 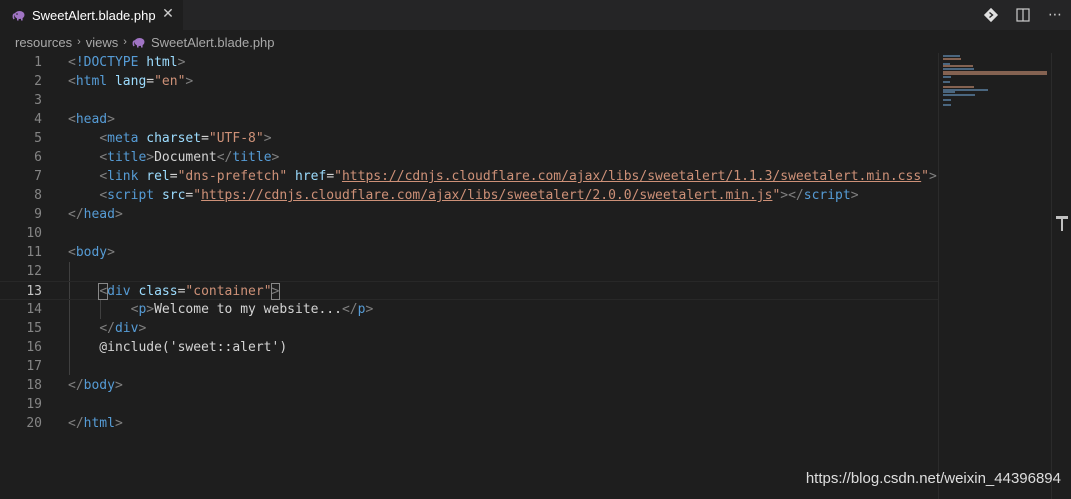 What do you see at coordinates (252, 157) in the screenshot?
I see `code-token: title` at bounding box center [252, 157].